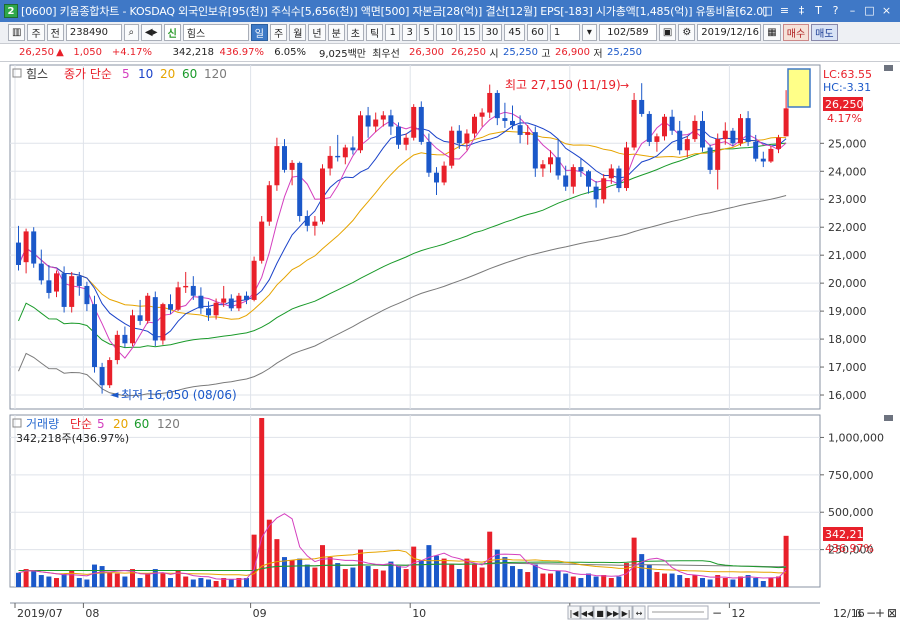 Image resolution: width=900 pixels, height=624 pixels. I want to click on period-select: 주, so click(36, 32).